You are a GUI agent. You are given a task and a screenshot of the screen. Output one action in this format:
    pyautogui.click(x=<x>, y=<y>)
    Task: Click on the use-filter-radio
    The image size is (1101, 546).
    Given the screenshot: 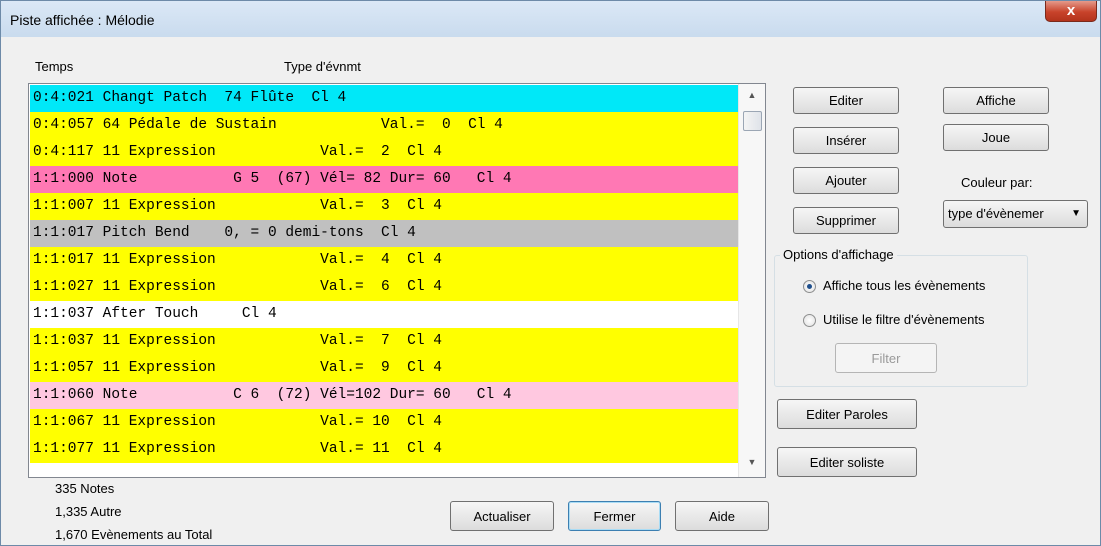 What is the action you would take?
    pyautogui.click(x=809, y=320)
    